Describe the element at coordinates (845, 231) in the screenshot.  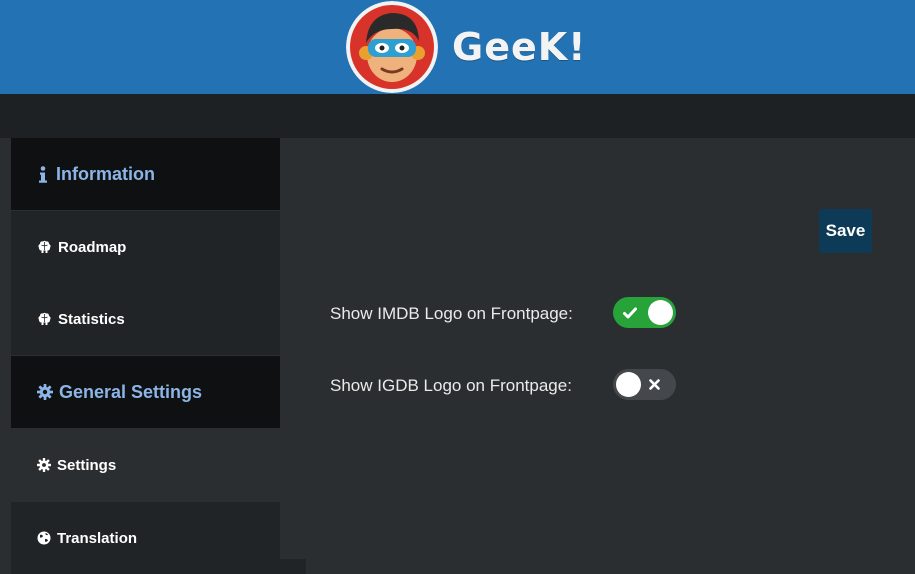
I see `save-button: Save` at that location.